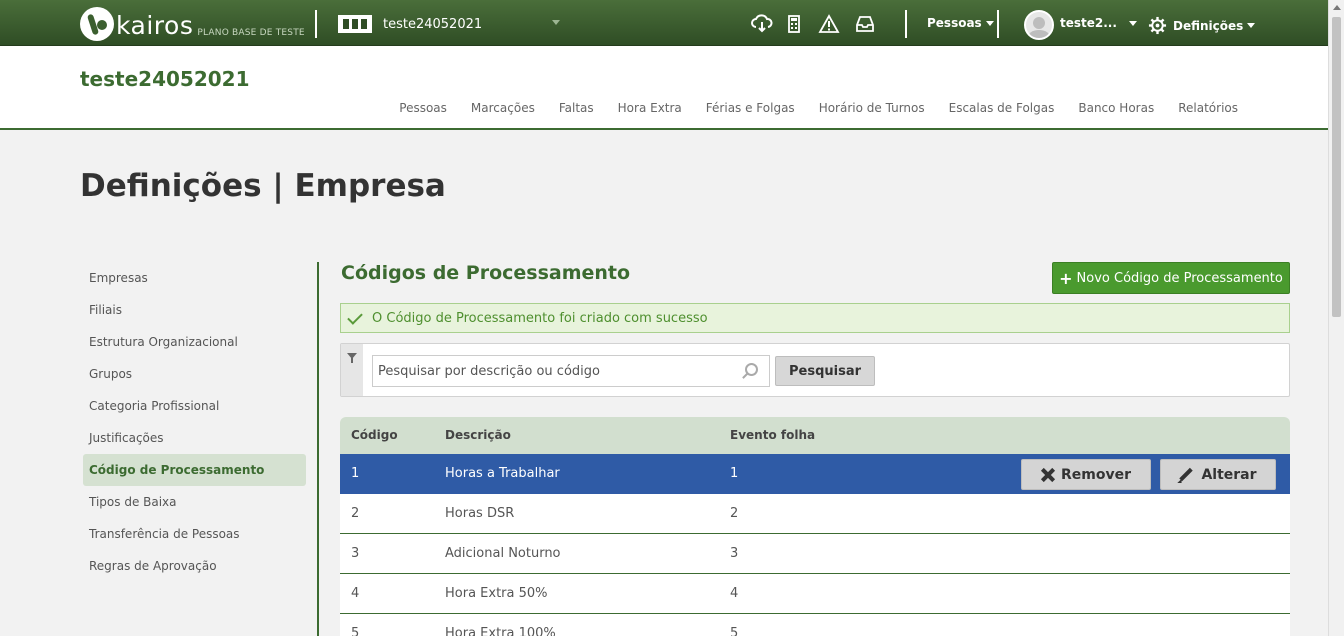 This screenshot has height=636, width=1344. What do you see at coordinates (355, 631) in the screenshot?
I see `cell-code: 5` at bounding box center [355, 631].